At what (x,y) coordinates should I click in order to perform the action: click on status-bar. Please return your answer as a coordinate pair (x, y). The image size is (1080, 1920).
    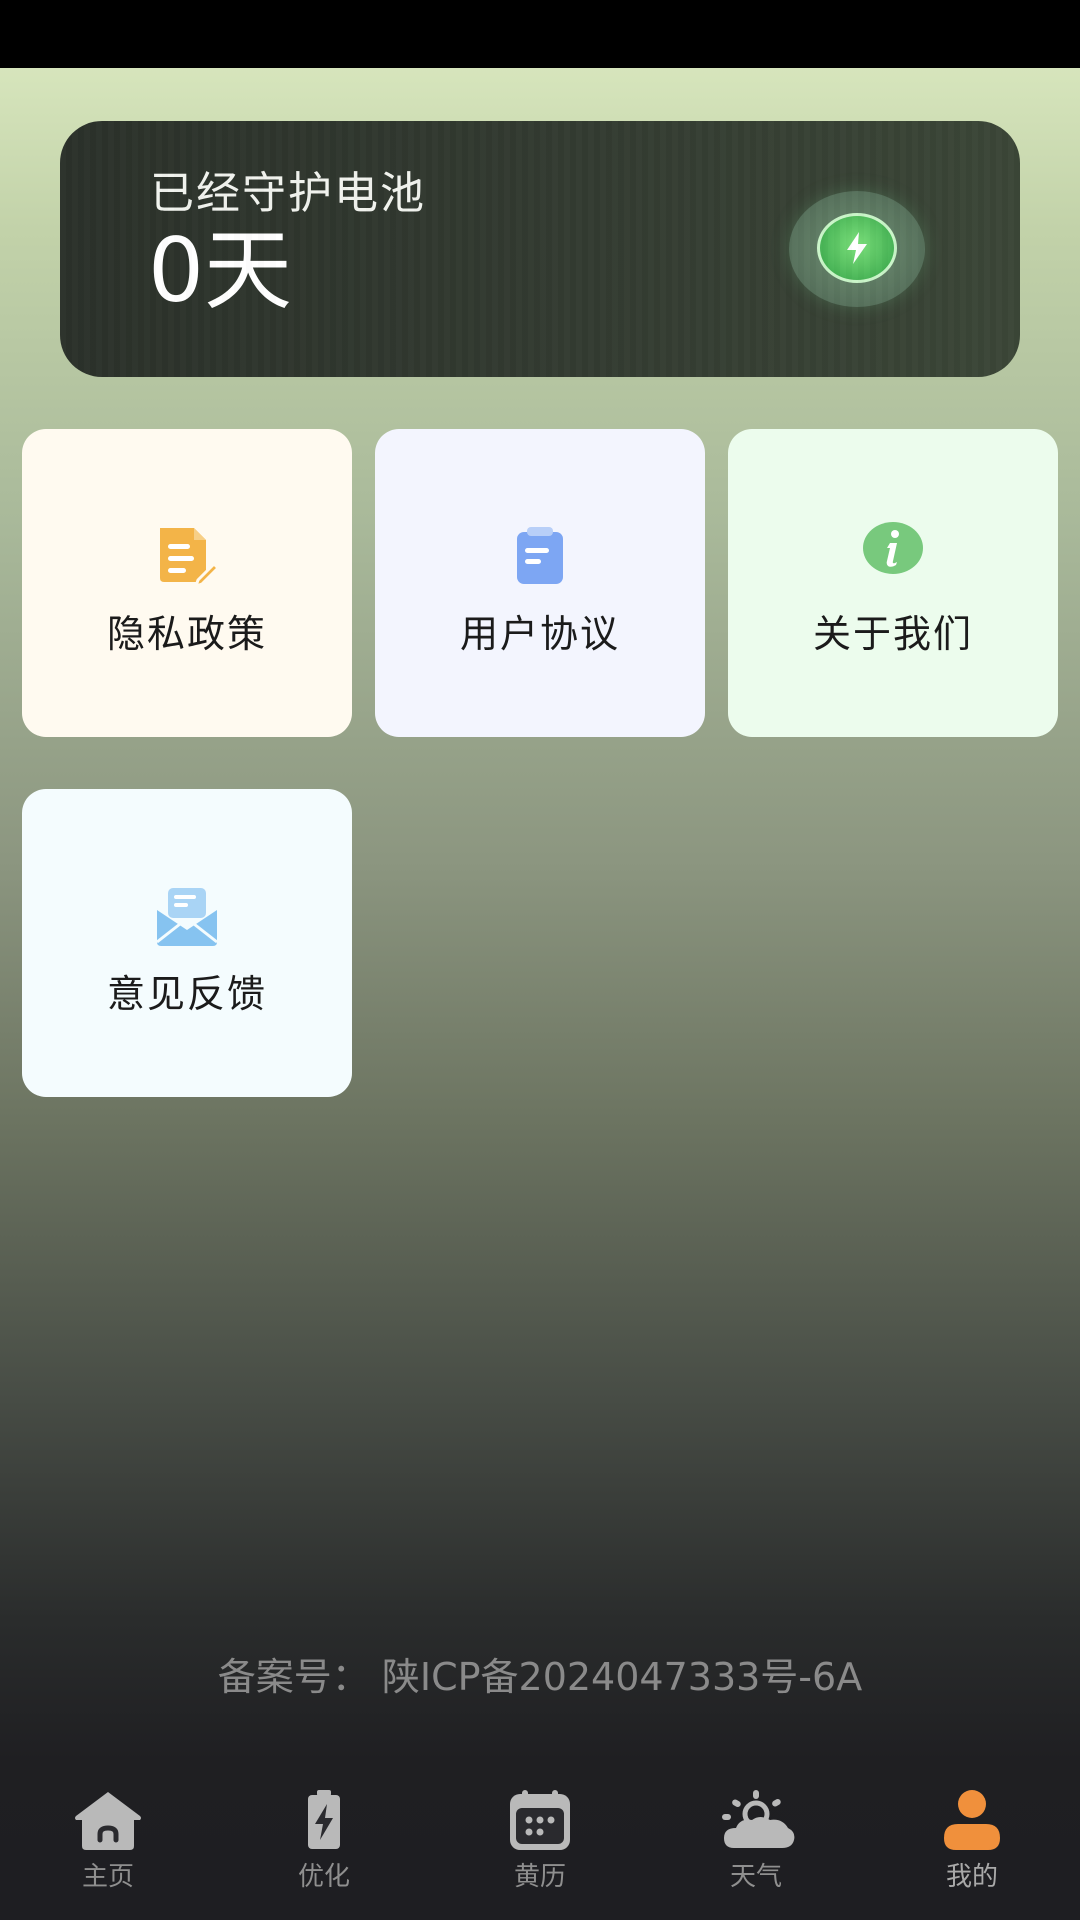
    Looking at the image, I should click on (540, 34).